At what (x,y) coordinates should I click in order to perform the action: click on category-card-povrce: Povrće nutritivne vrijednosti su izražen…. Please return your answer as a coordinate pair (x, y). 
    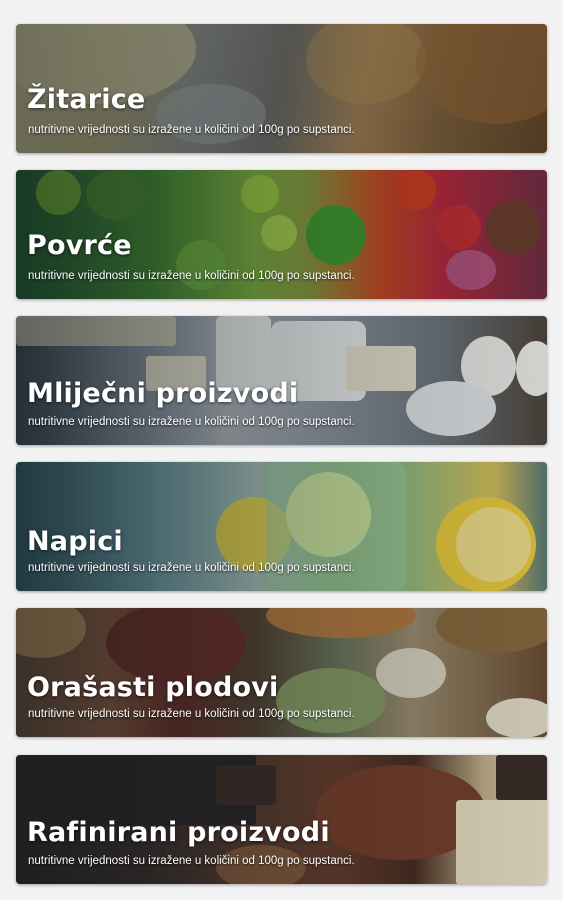
    Looking at the image, I should click on (281, 234).